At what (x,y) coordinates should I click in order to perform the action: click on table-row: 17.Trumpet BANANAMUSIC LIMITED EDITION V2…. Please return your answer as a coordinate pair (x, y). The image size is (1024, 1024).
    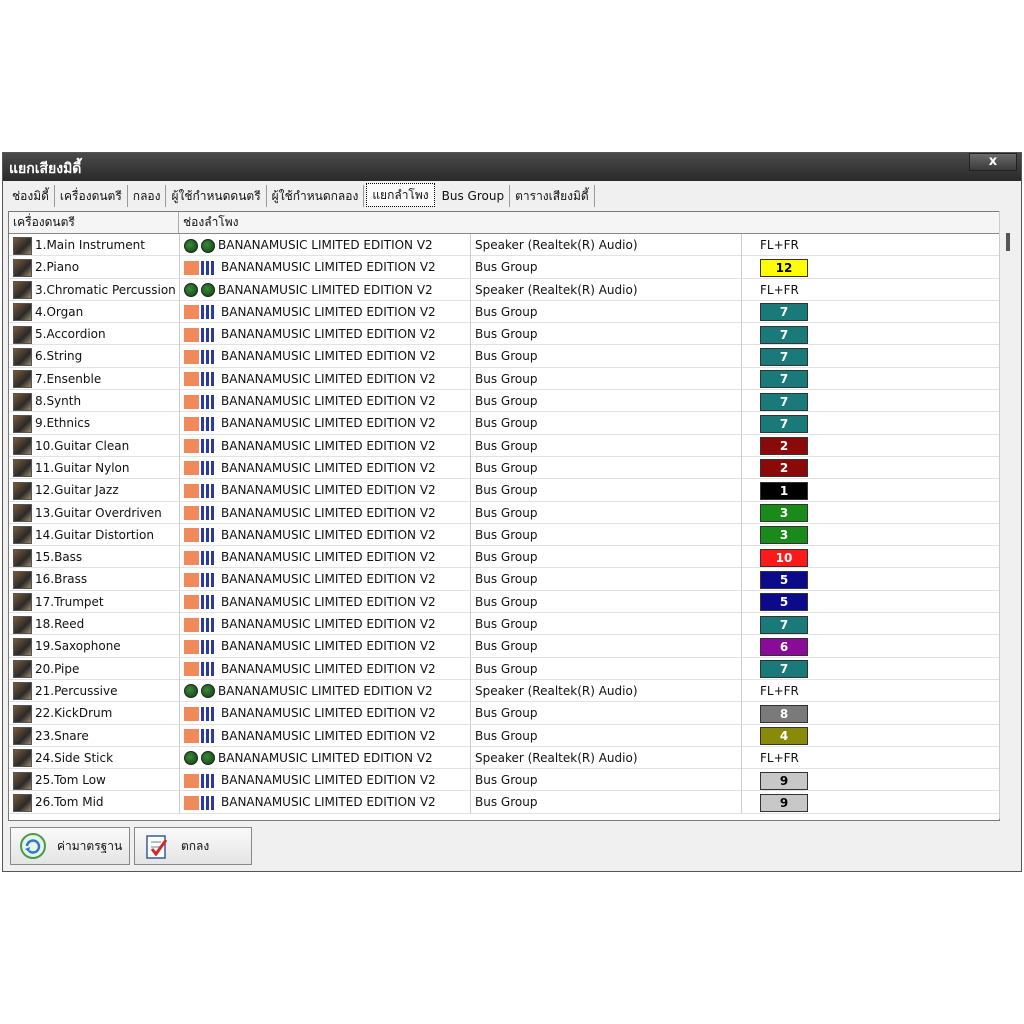
    Looking at the image, I should click on (504, 602).